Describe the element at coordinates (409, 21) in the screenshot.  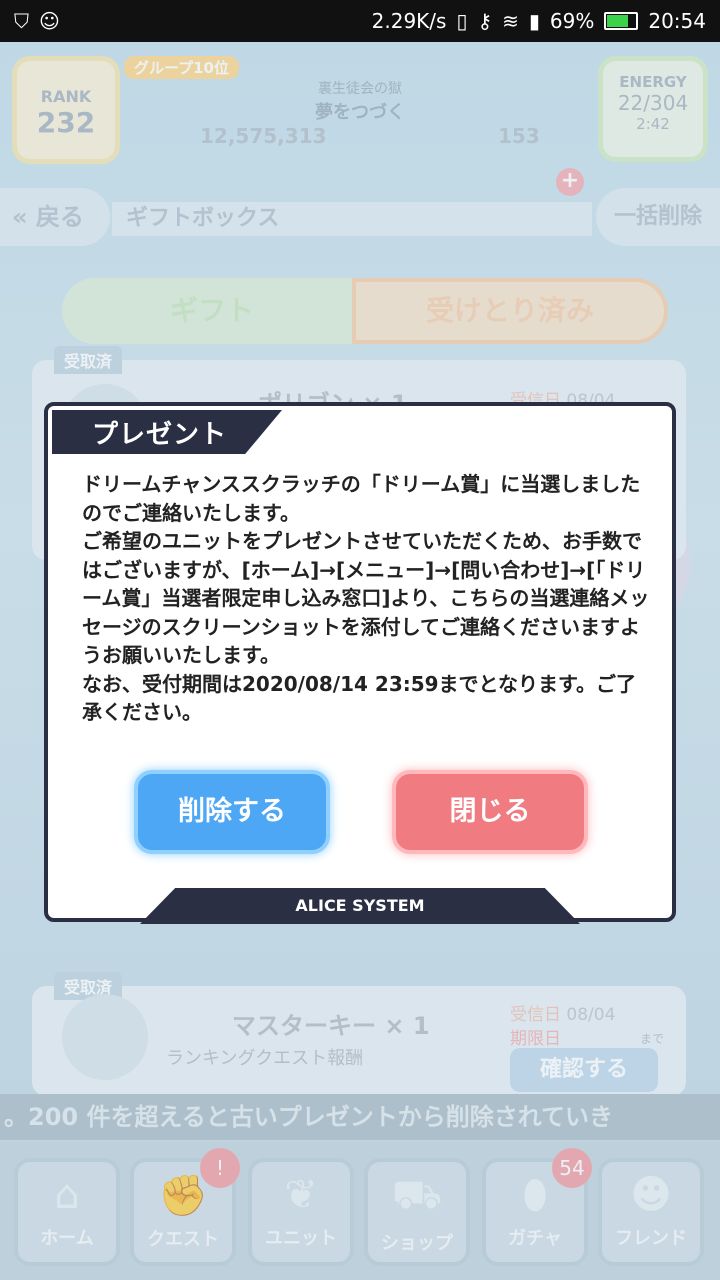
I see `net-speed: 2.29K/s` at that location.